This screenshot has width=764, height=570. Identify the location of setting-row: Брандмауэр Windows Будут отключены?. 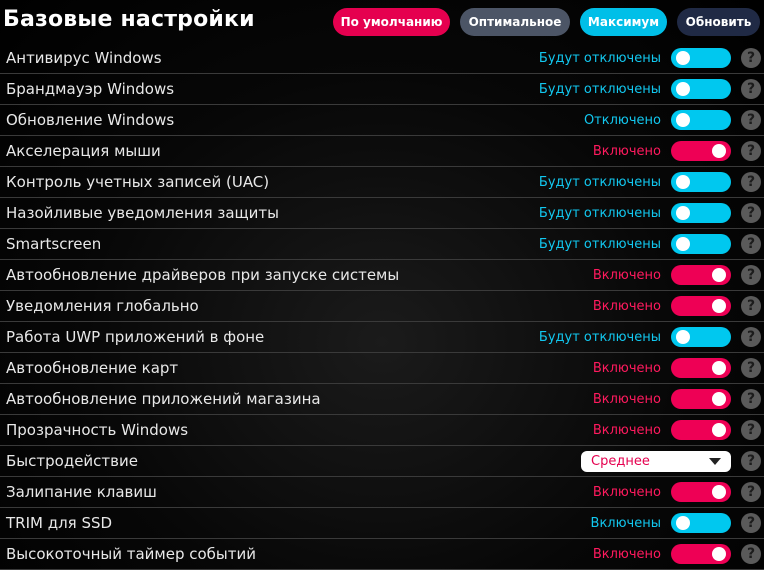
(382, 89).